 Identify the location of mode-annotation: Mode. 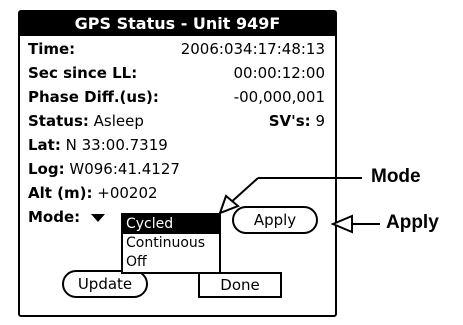
(396, 176).